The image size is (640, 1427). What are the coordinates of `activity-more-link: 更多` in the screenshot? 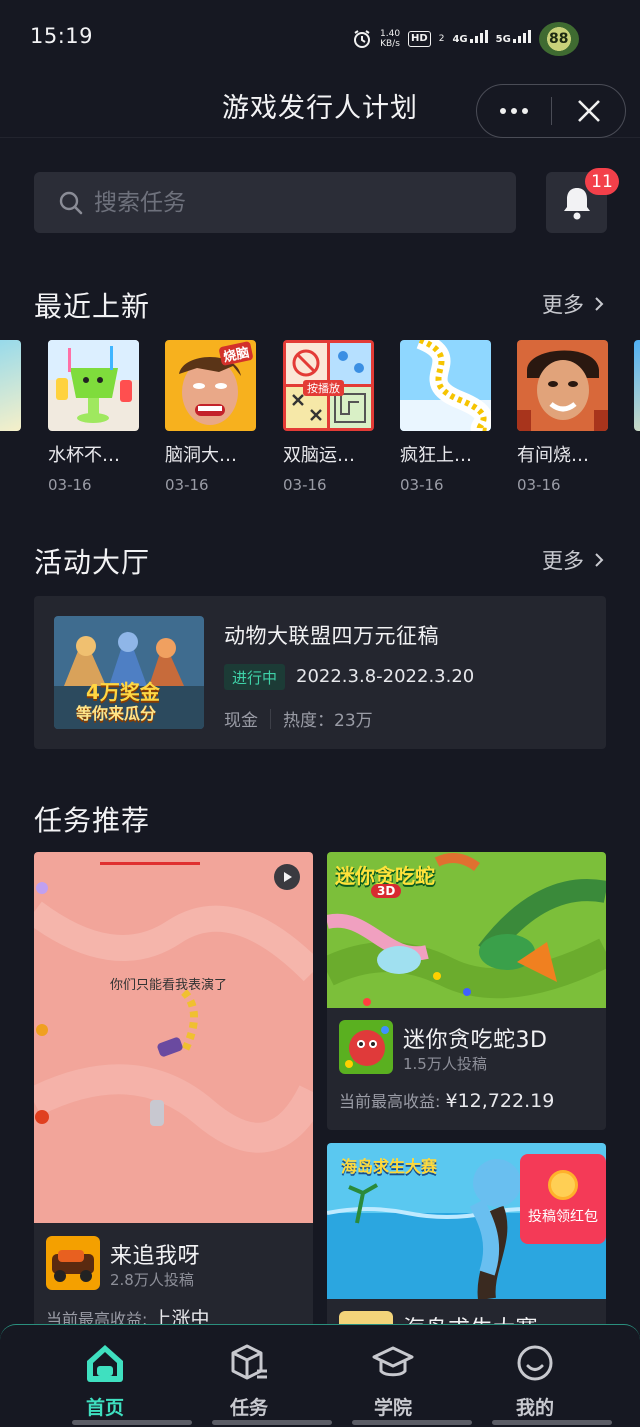 It's located at (573, 560).